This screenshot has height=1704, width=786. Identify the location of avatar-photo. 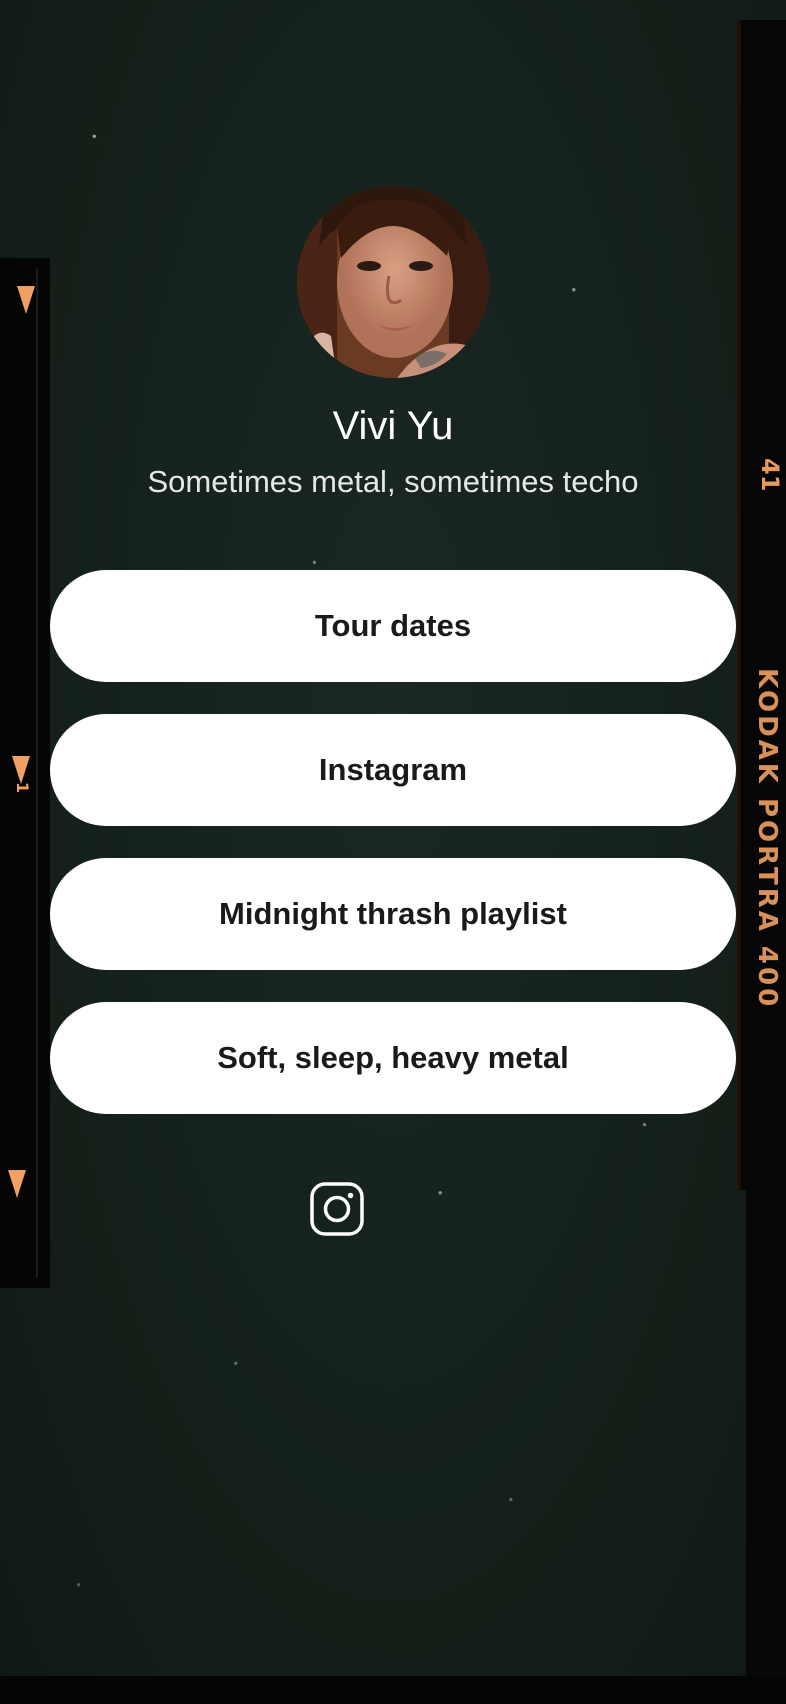
(393, 282).